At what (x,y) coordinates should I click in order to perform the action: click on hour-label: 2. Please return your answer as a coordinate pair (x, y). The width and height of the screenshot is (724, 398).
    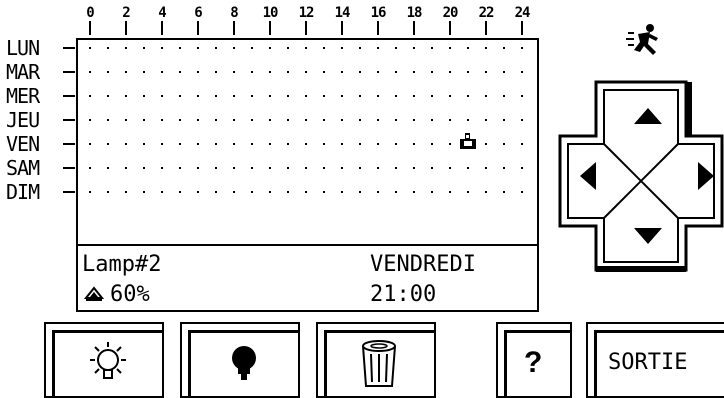
    Looking at the image, I should click on (126, 13).